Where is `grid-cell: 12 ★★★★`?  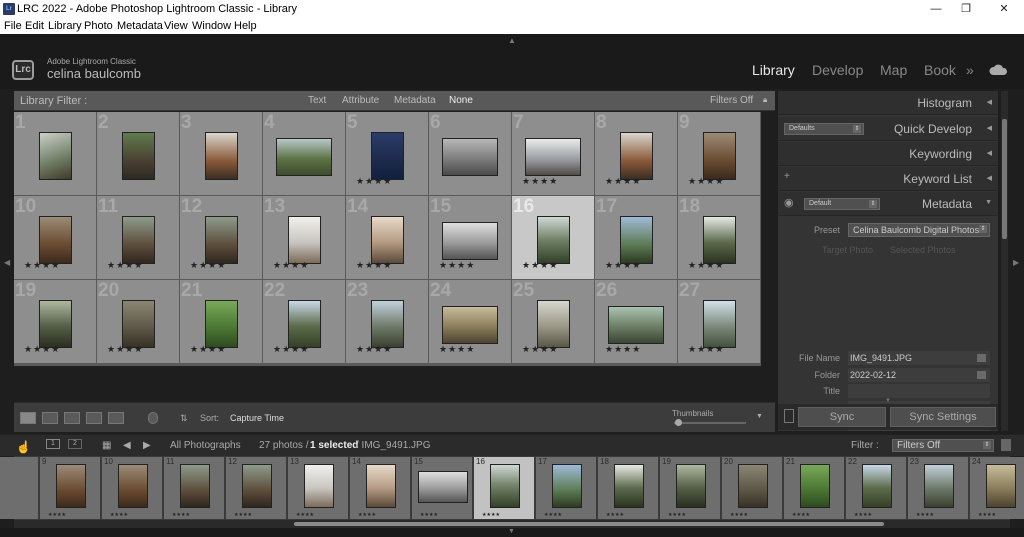
grid-cell: 12 ★★★★ is located at coordinates (221, 238).